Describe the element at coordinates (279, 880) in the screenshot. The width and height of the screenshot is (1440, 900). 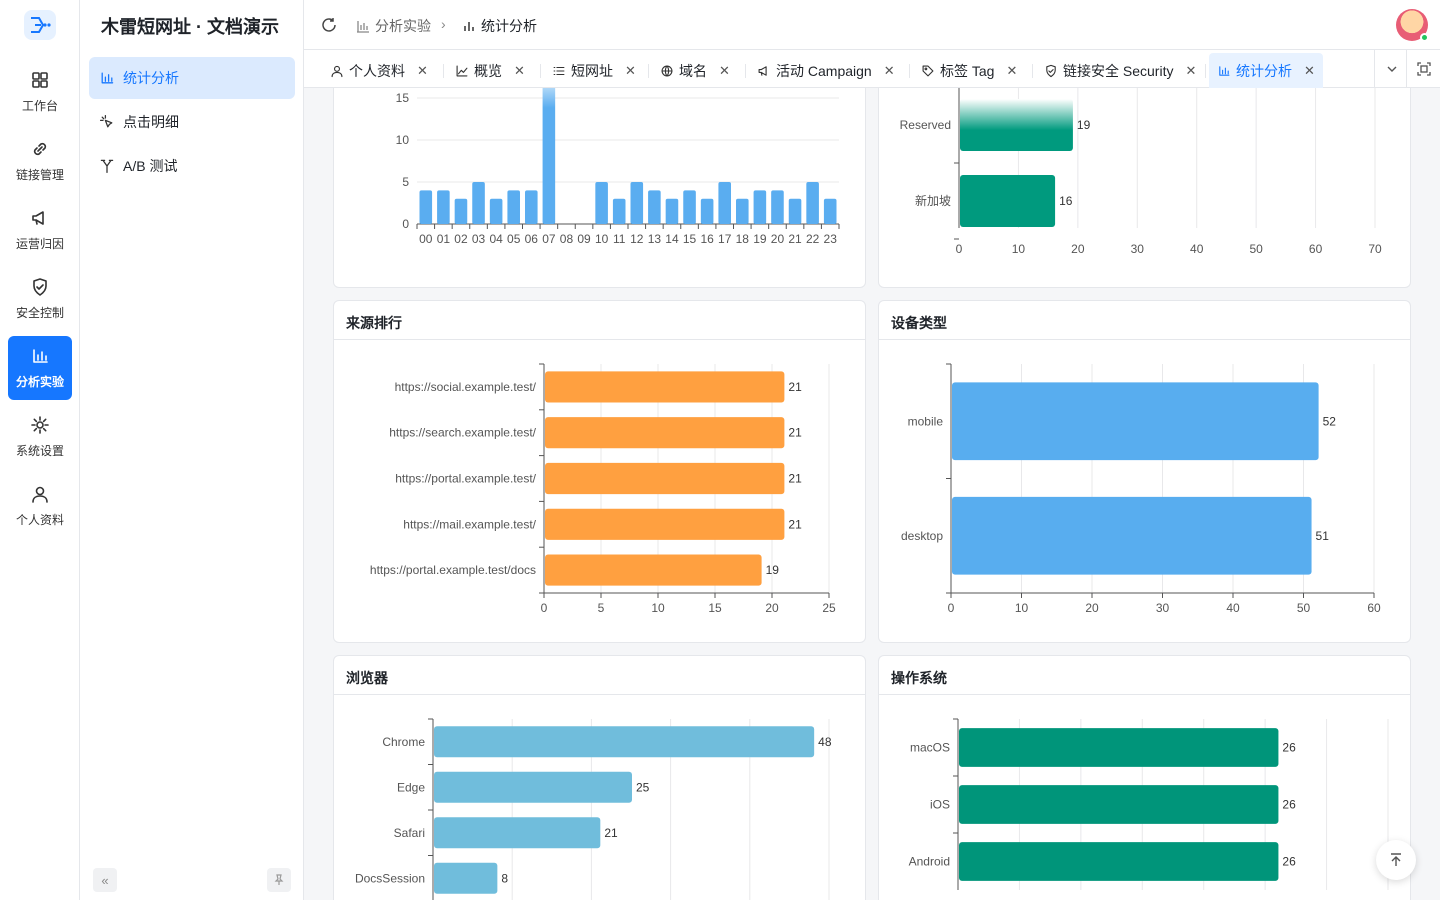
I see `pin-sidebar-button` at that location.